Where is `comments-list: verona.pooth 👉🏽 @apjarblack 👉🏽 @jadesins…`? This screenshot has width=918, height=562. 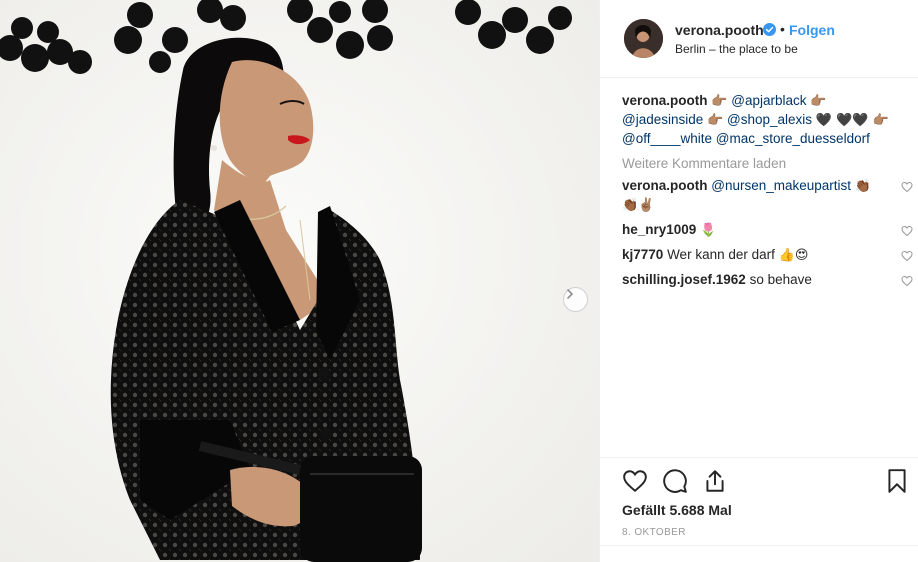
comments-list: verona.pooth 👉🏽 @apjarblack 👉🏽 @jadesins… is located at coordinates (767, 190).